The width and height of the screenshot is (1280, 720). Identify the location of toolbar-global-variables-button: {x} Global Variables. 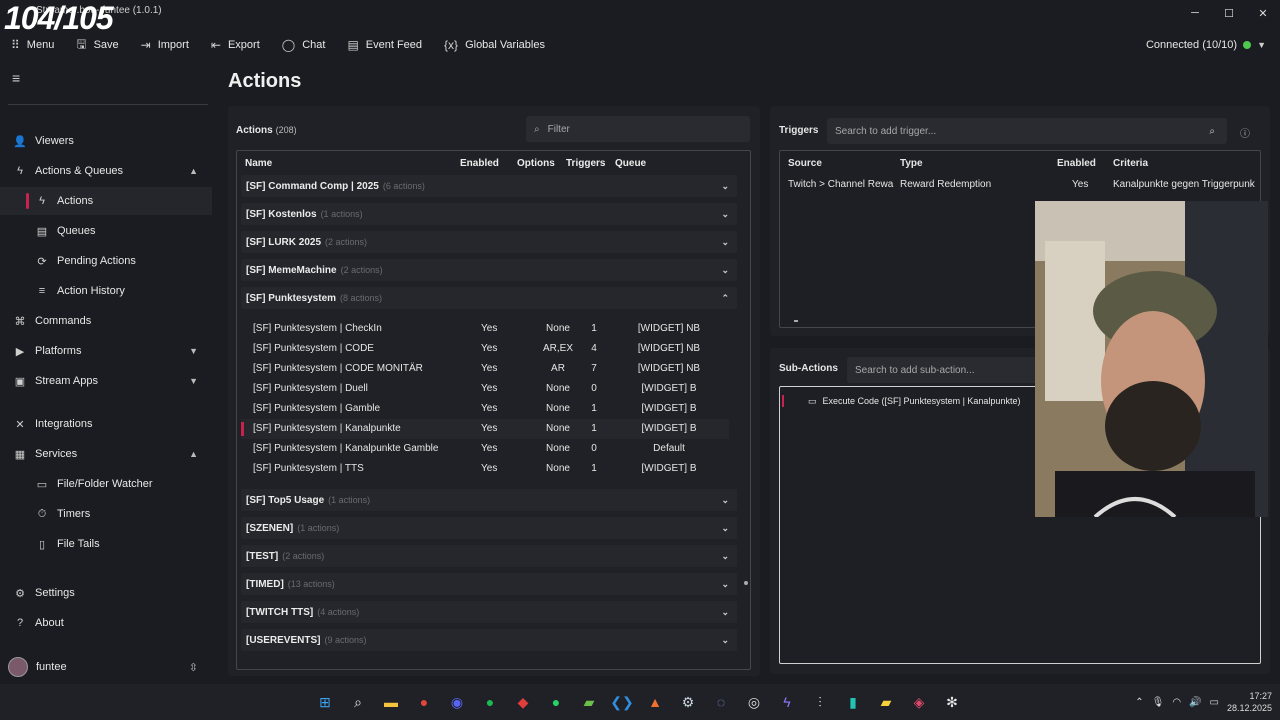
(494, 45).